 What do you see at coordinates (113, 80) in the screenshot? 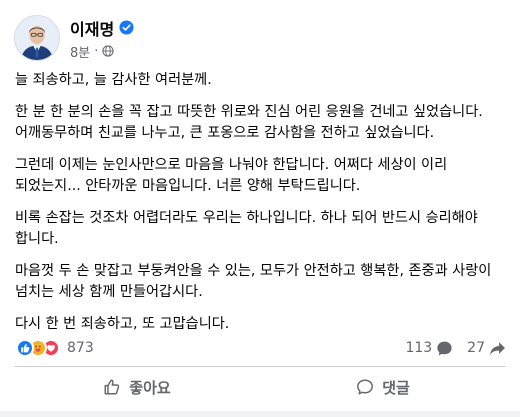
I see `post-paragraph: 늘 죄송하고, 늘 감사한 여러분께.` at bounding box center [113, 80].